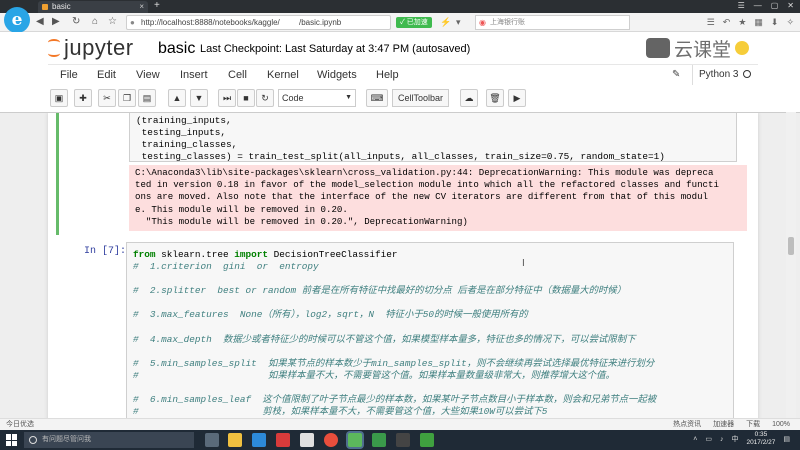  What do you see at coordinates (781, 424) in the screenshot?
I see `status-zoom: 100%` at bounding box center [781, 424].